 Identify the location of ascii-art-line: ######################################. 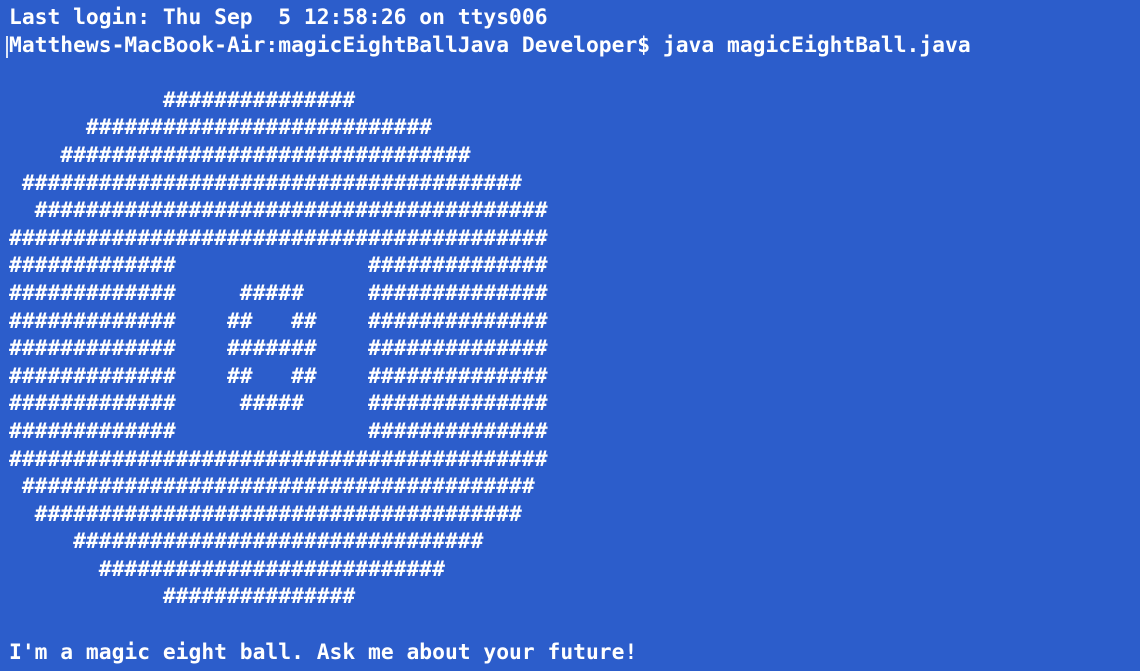
(265, 514).